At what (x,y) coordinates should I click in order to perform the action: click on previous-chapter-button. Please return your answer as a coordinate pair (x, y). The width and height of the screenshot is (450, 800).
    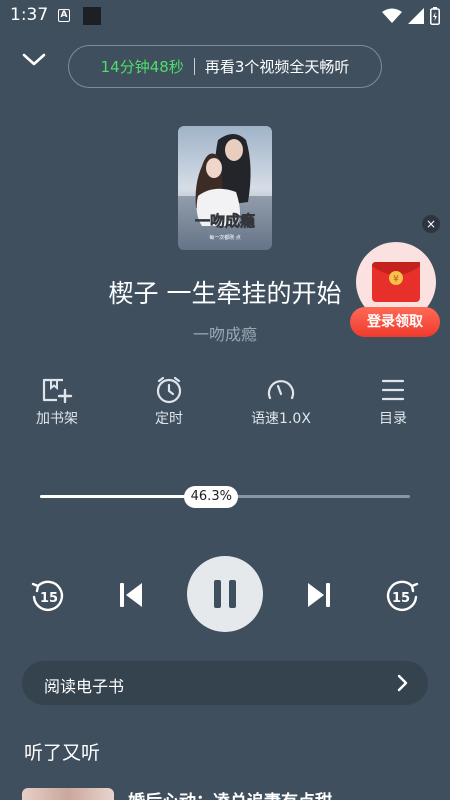
    Looking at the image, I should click on (131, 597).